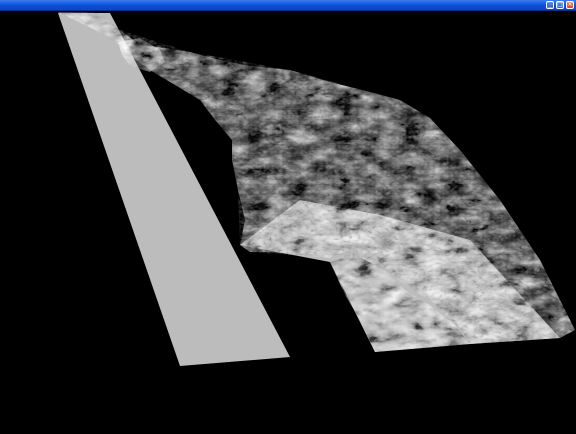 This screenshot has height=434, width=576. Describe the element at coordinates (288, 5) in the screenshot. I see `title-bar: _ □ ×` at that location.